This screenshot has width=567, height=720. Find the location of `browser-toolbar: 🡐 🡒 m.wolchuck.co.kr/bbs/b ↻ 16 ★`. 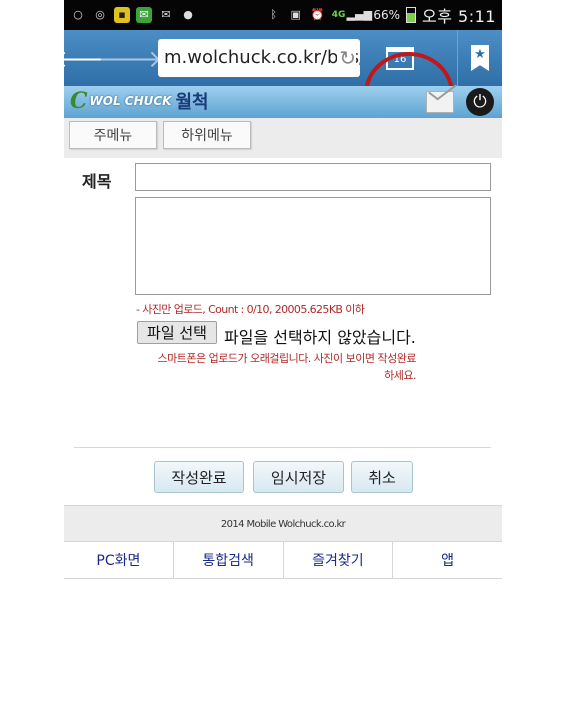

browser-toolbar: 🡐 🡒 m.wolchuck.co.kr/bbs/b ↻ 16 ★ is located at coordinates (278, 83).